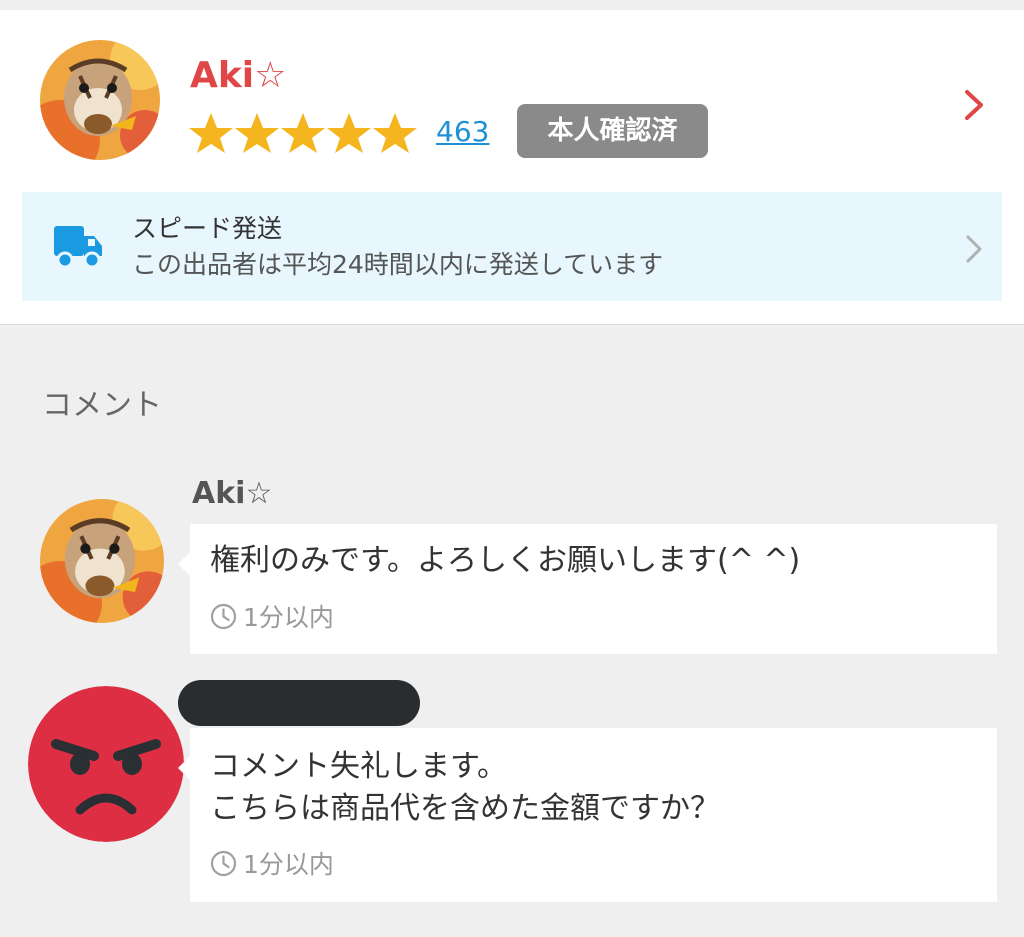  Describe the element at coordinates (465, 787) in the screenshot. I see `comment-text: コメント失礼します。 こちらは商品代を含めた金額ですか？` at that location.